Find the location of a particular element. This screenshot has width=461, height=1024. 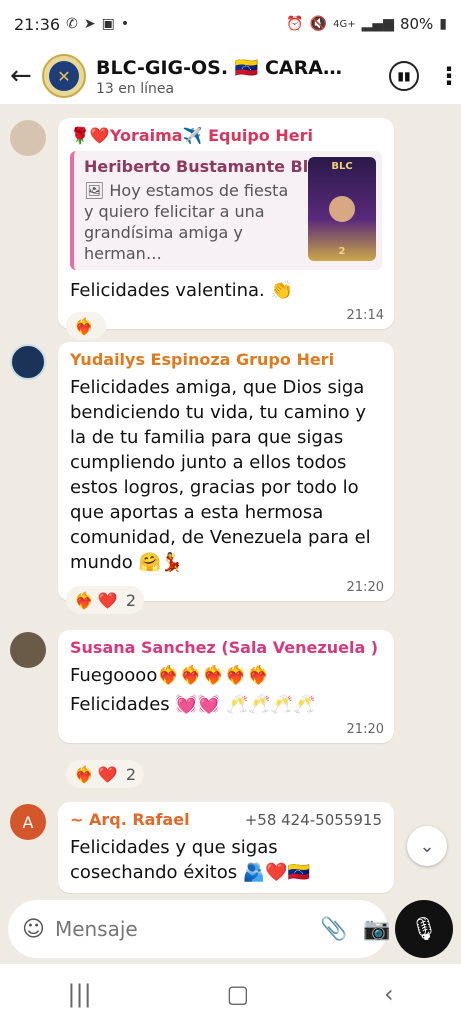

sender-row: ~ Arq. Rafael +58 424-5055915 is located at coordinates (226, 819).